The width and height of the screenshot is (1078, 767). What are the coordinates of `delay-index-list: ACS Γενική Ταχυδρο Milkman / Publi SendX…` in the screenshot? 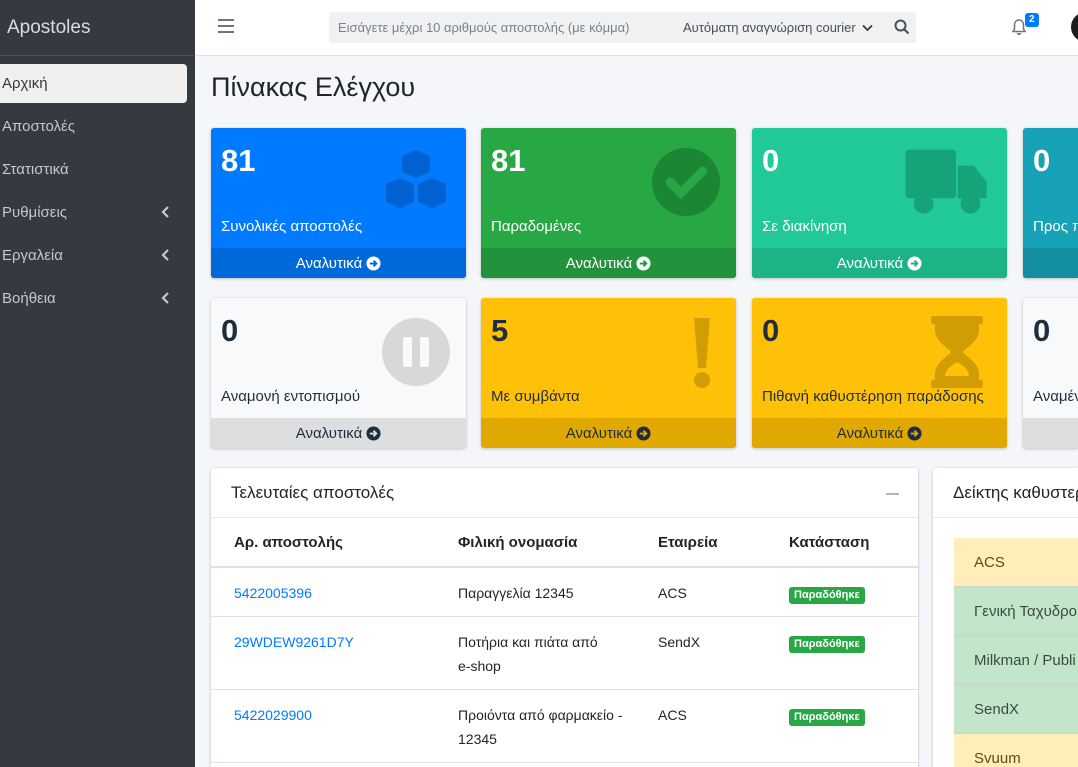 It's located at (1016, 652).